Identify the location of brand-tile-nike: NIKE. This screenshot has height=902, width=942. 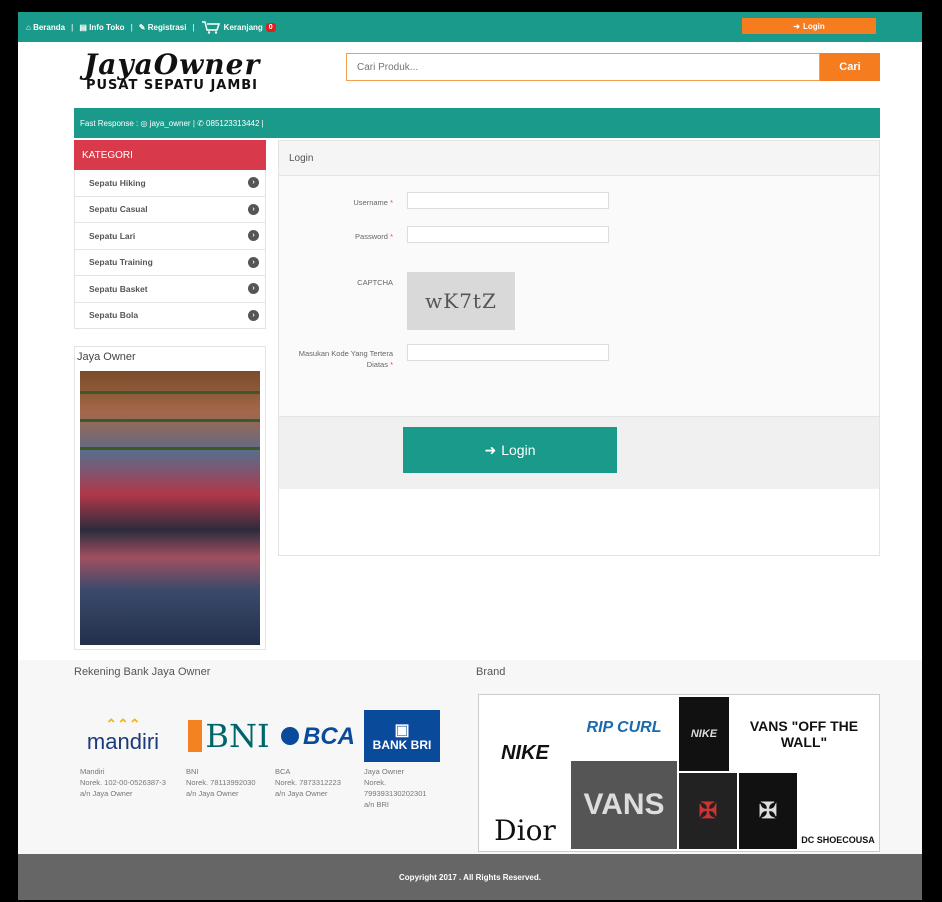
(525, 753).